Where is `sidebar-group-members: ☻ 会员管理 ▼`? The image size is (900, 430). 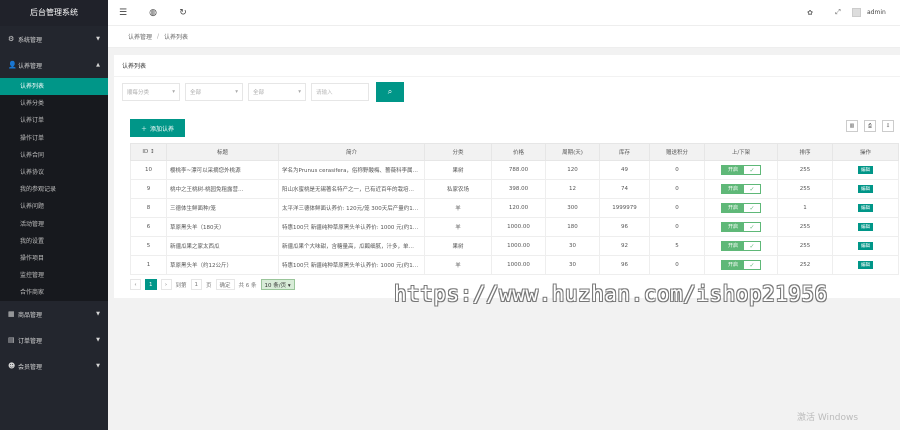 sidebar-group-members: ☻ 会员管理 ▼ is located at coordinates (54, 366).